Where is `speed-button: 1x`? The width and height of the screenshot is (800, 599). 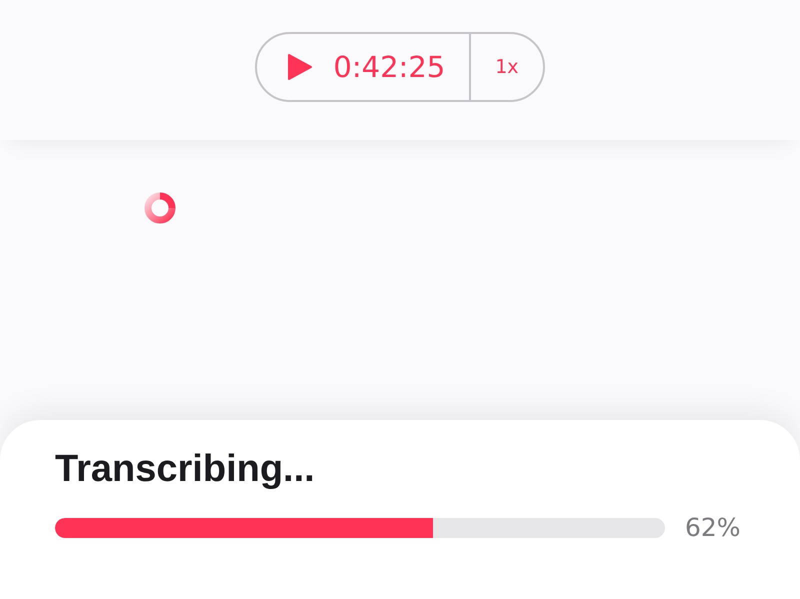 speed-button: 1x is located at coordinates (507, 67).